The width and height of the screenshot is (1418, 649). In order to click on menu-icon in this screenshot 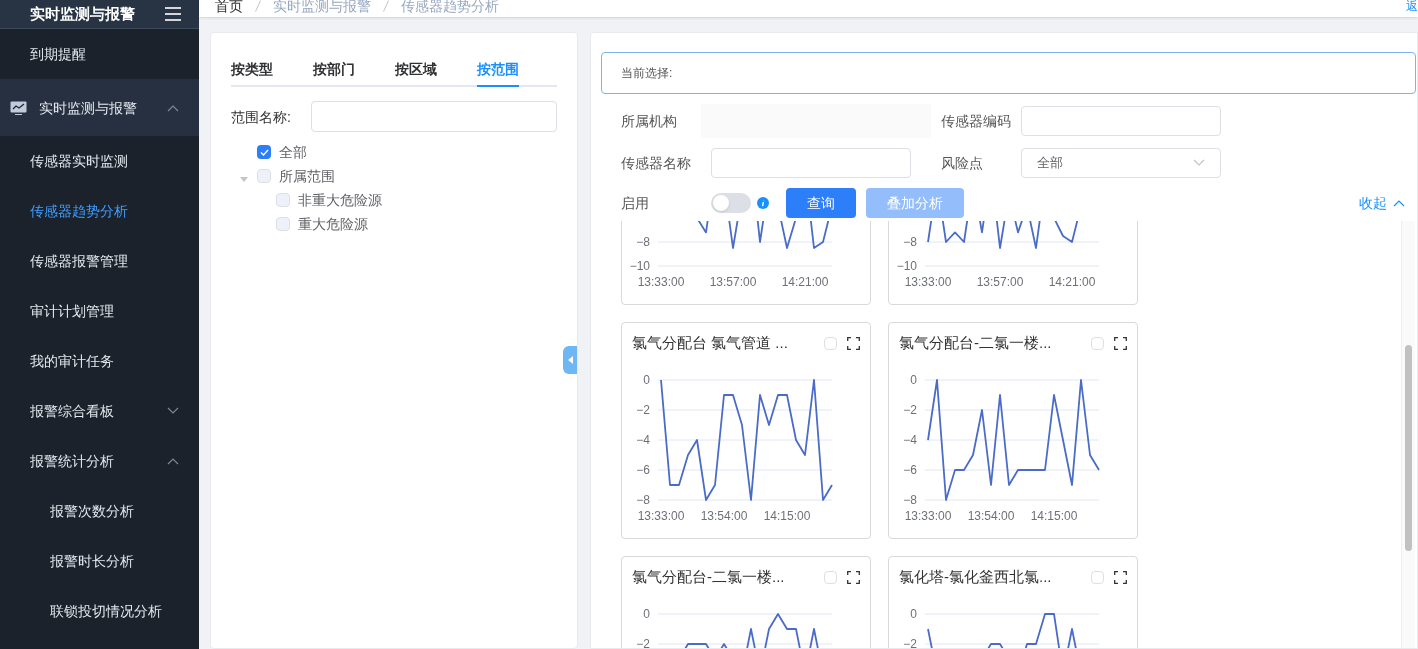, I will do `click(173, 14)`.